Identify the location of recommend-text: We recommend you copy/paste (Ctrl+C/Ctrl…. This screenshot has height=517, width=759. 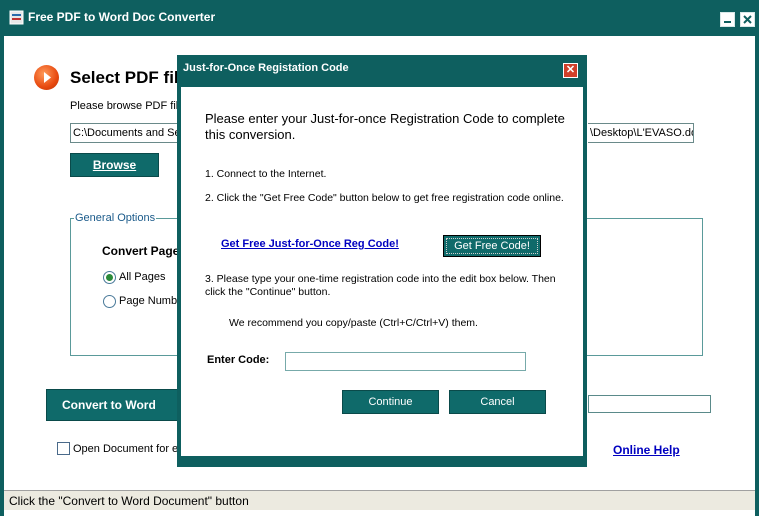
(353, 323).